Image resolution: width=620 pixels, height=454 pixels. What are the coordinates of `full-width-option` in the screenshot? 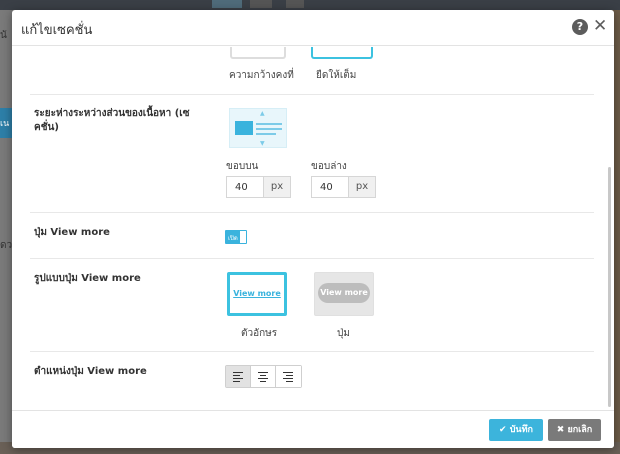 It's located at (342, 53).